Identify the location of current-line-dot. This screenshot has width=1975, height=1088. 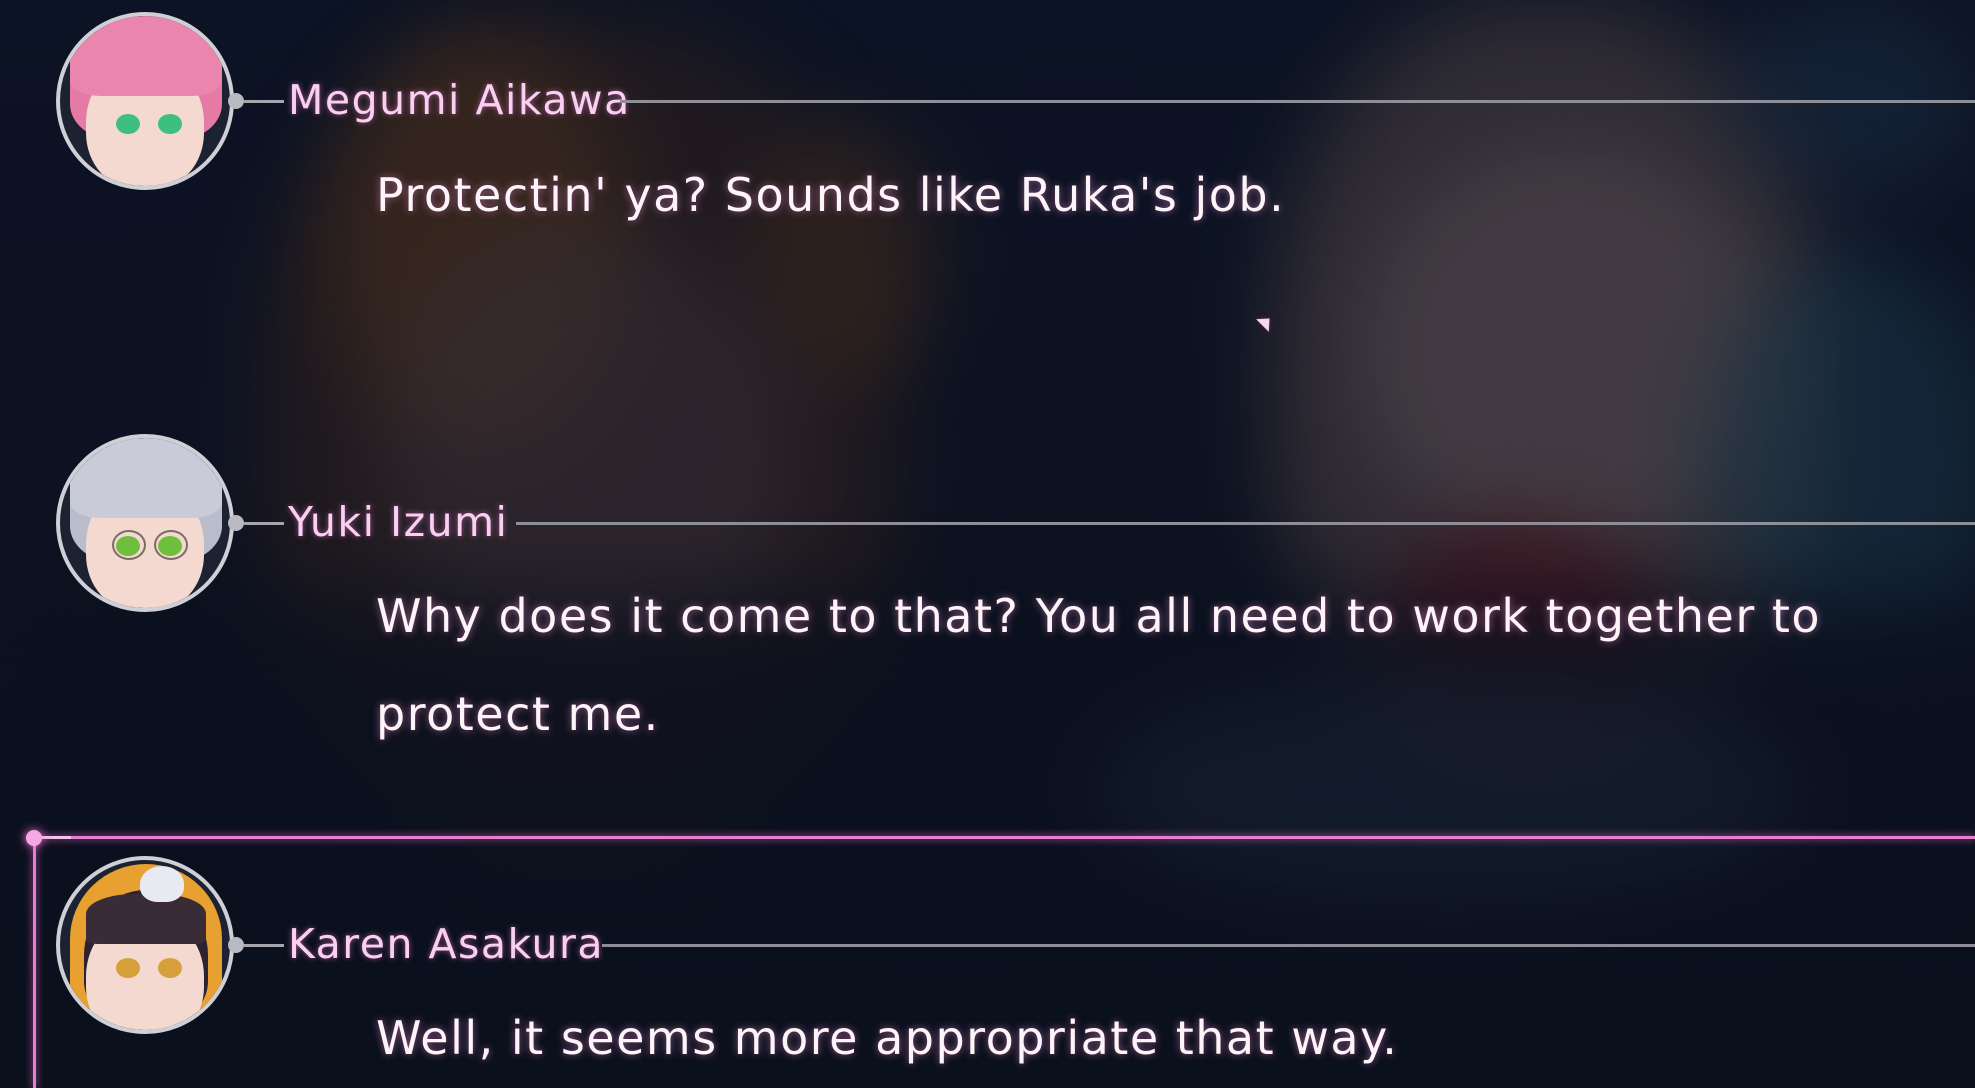
(34, 838).